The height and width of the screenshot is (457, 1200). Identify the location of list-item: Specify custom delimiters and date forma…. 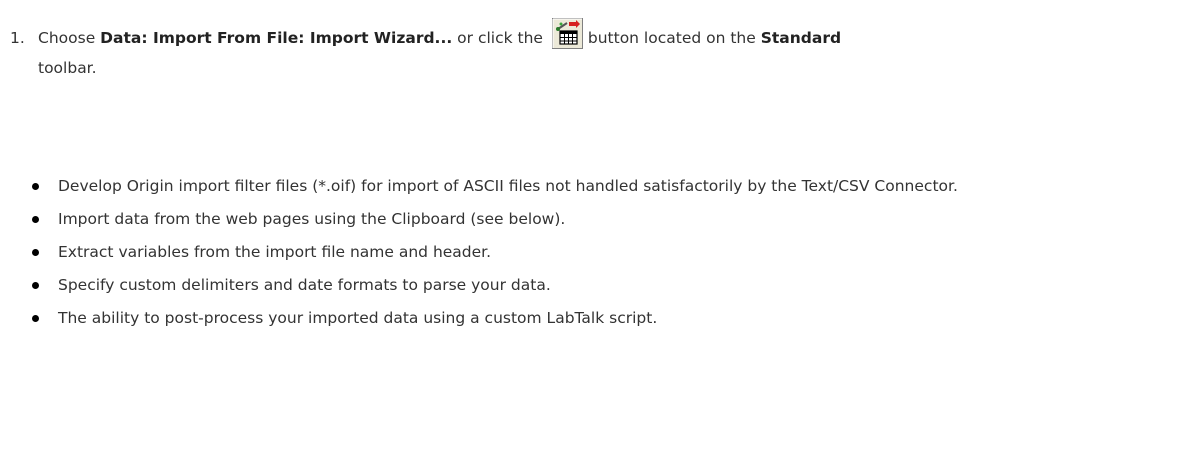
(607, 285).